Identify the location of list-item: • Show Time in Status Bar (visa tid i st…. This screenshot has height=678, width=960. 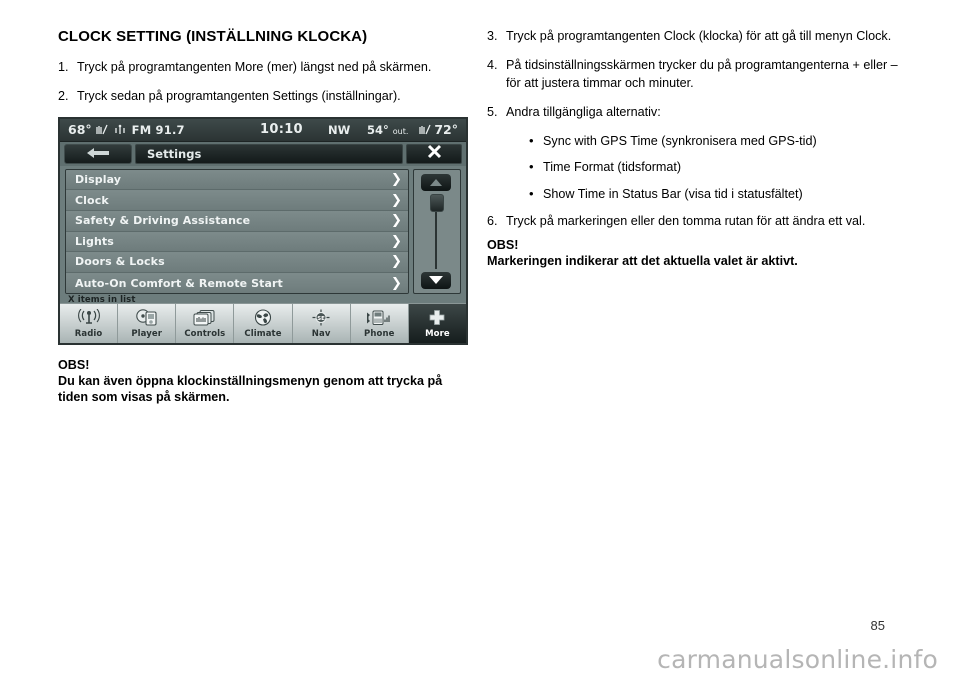
(693, 195).